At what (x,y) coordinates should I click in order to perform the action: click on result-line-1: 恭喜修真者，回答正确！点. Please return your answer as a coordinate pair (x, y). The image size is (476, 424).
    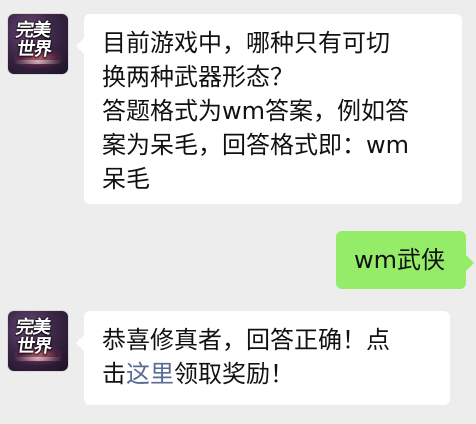
    Looking at the image, I should click on (246, 340).